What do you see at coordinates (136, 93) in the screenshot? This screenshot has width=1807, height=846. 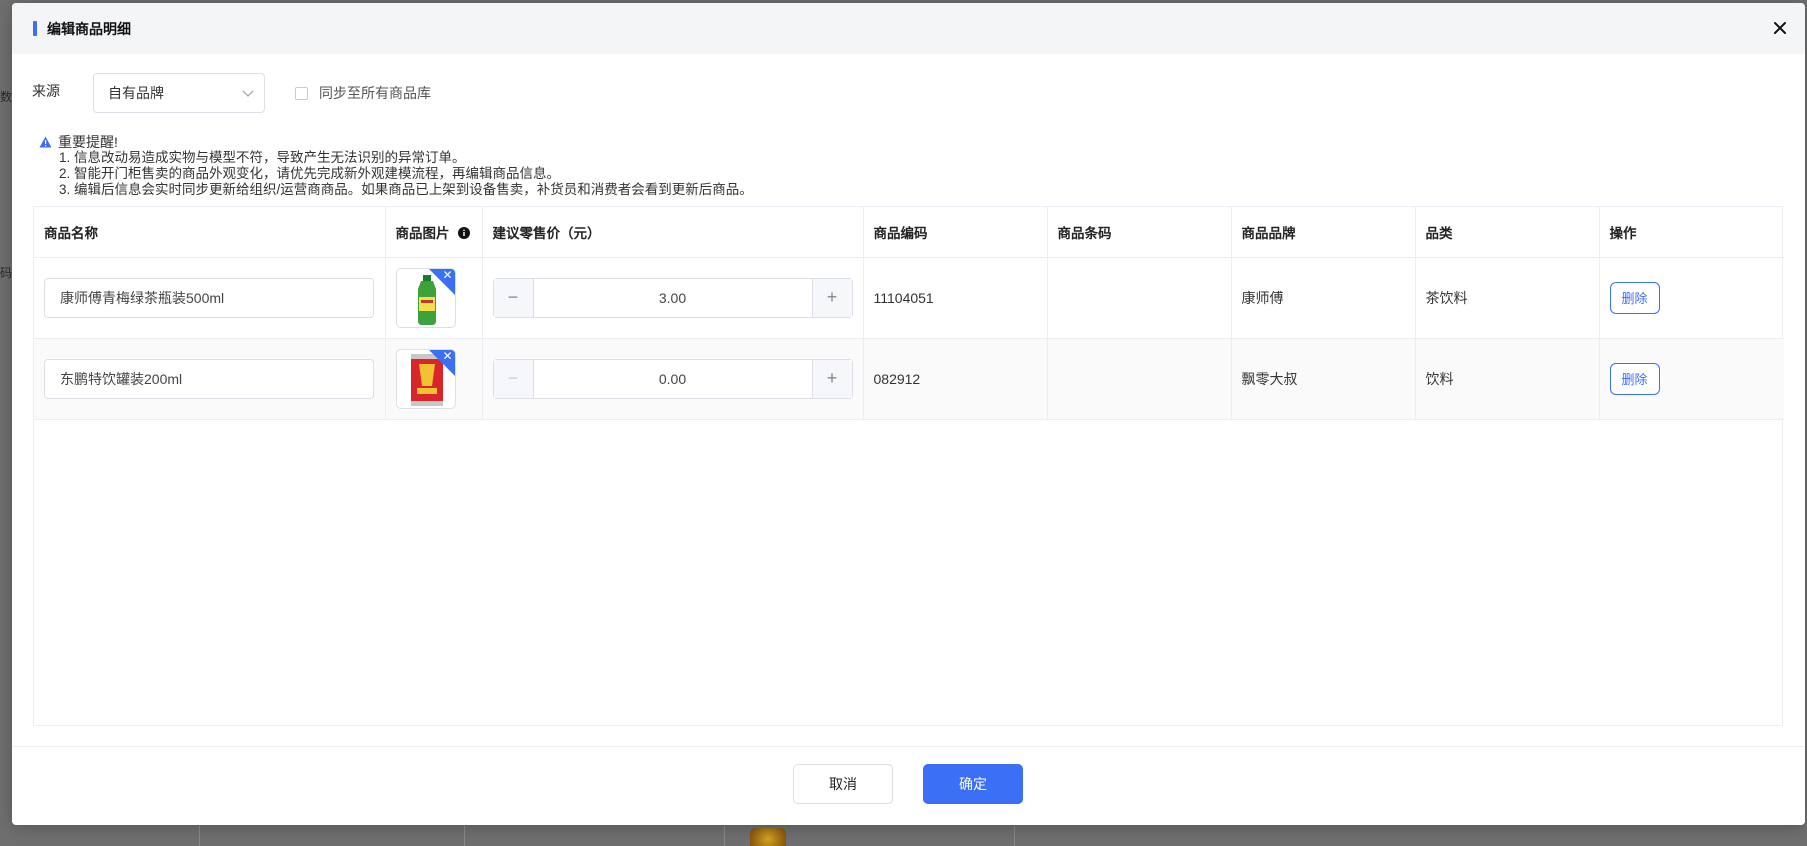 I see `source-select-value: 自有品牌` at bounding box center [136, 93].